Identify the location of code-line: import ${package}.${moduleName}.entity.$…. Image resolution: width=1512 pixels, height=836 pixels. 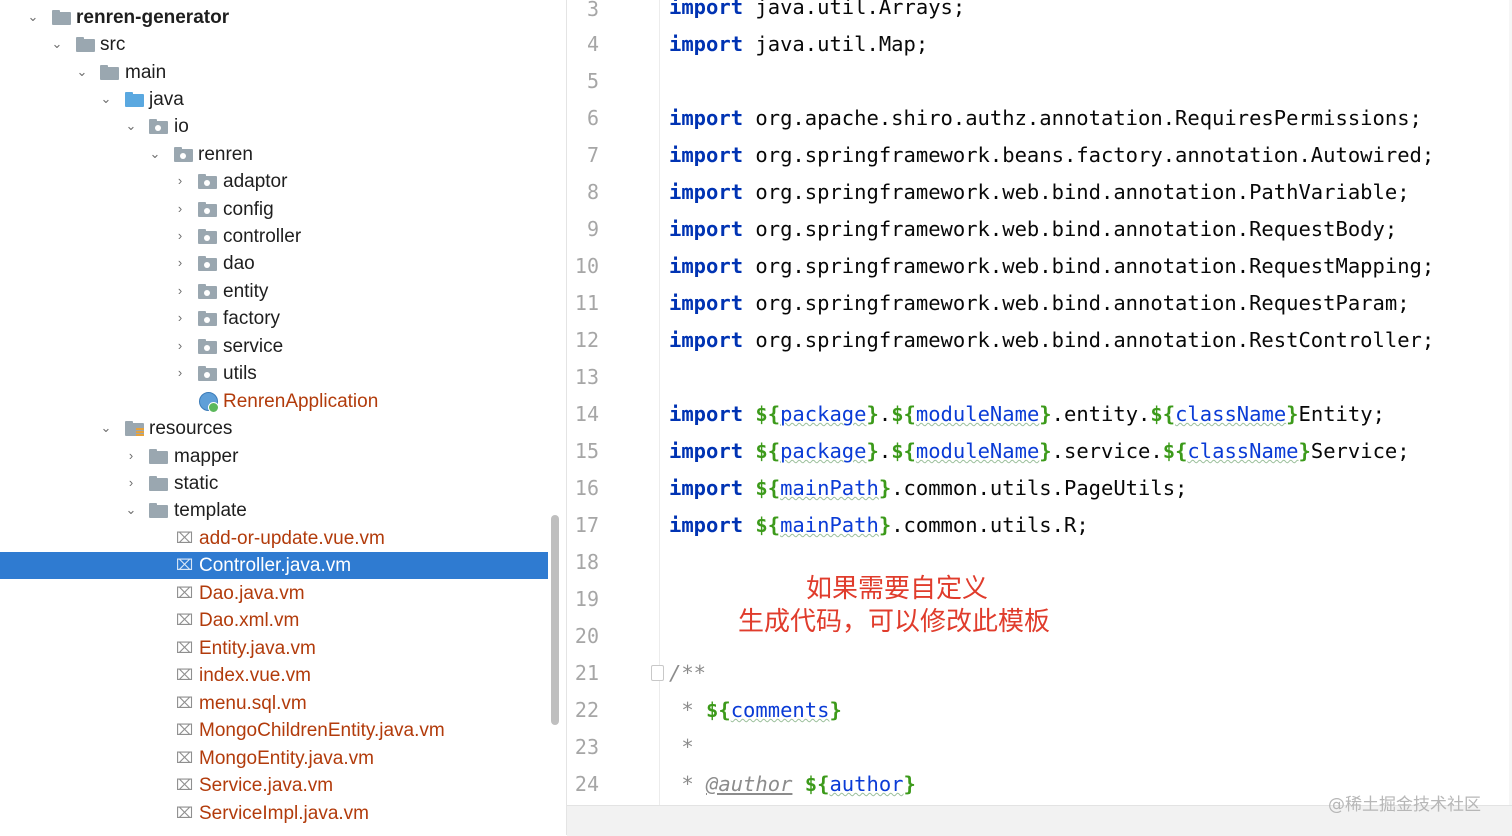
(1027, 414).